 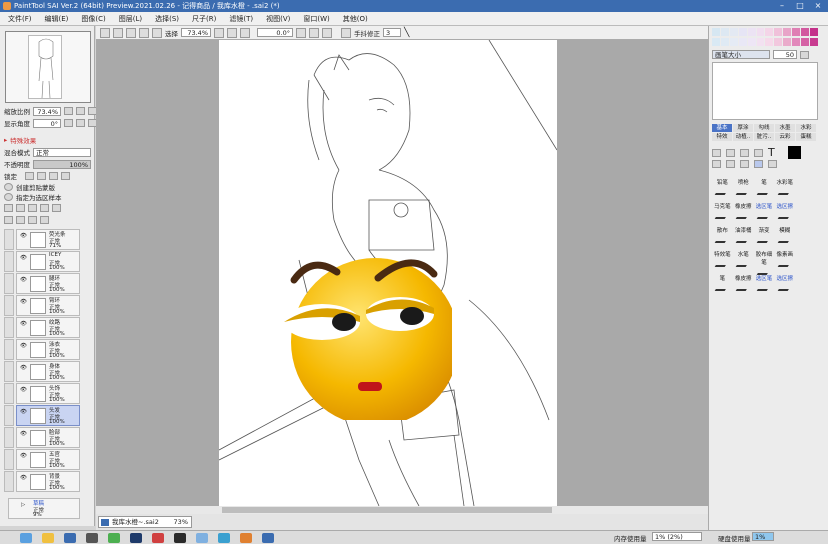 What do you see at coordinates (48, 261) in the screenshot?
I see `layer-item: 👁 ICEY 正常 100%` at bounding box center [48, 261].